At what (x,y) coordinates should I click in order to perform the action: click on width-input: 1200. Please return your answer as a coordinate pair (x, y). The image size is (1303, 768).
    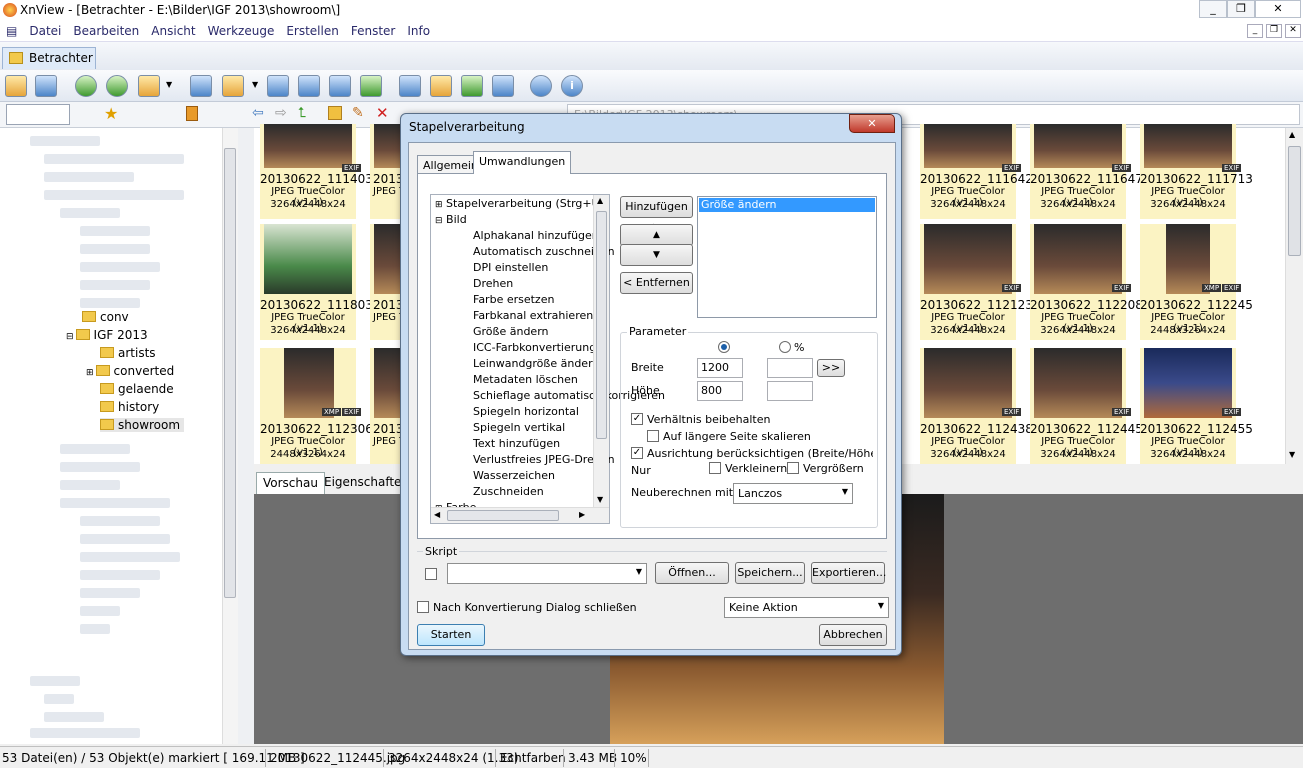
    Looking at the image, I should click on (720, 368).